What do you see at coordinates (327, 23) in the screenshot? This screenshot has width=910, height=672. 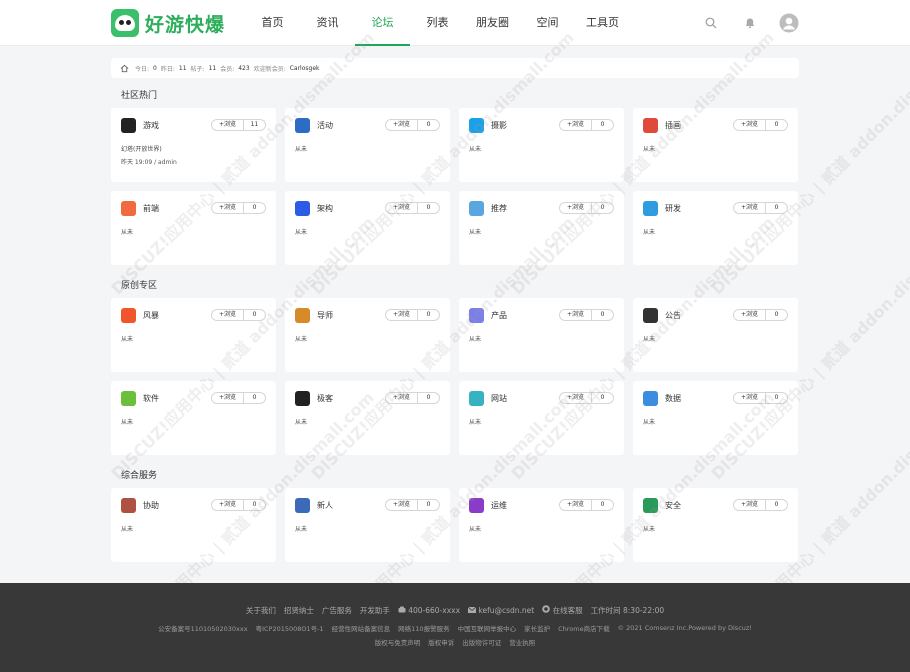 I see `nav-item: 资讯` at bounding box center [327, 23].